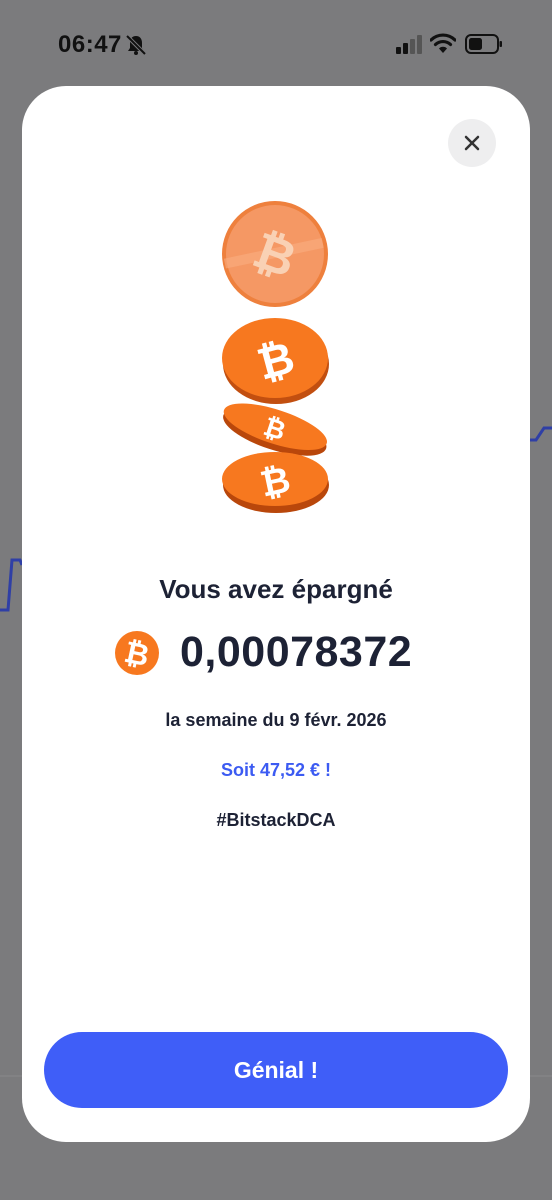  Describe the element at coordinates (276, 720) in the screenshot. I see `savings-period: la semaine du 9 févr. 2026` at that location.